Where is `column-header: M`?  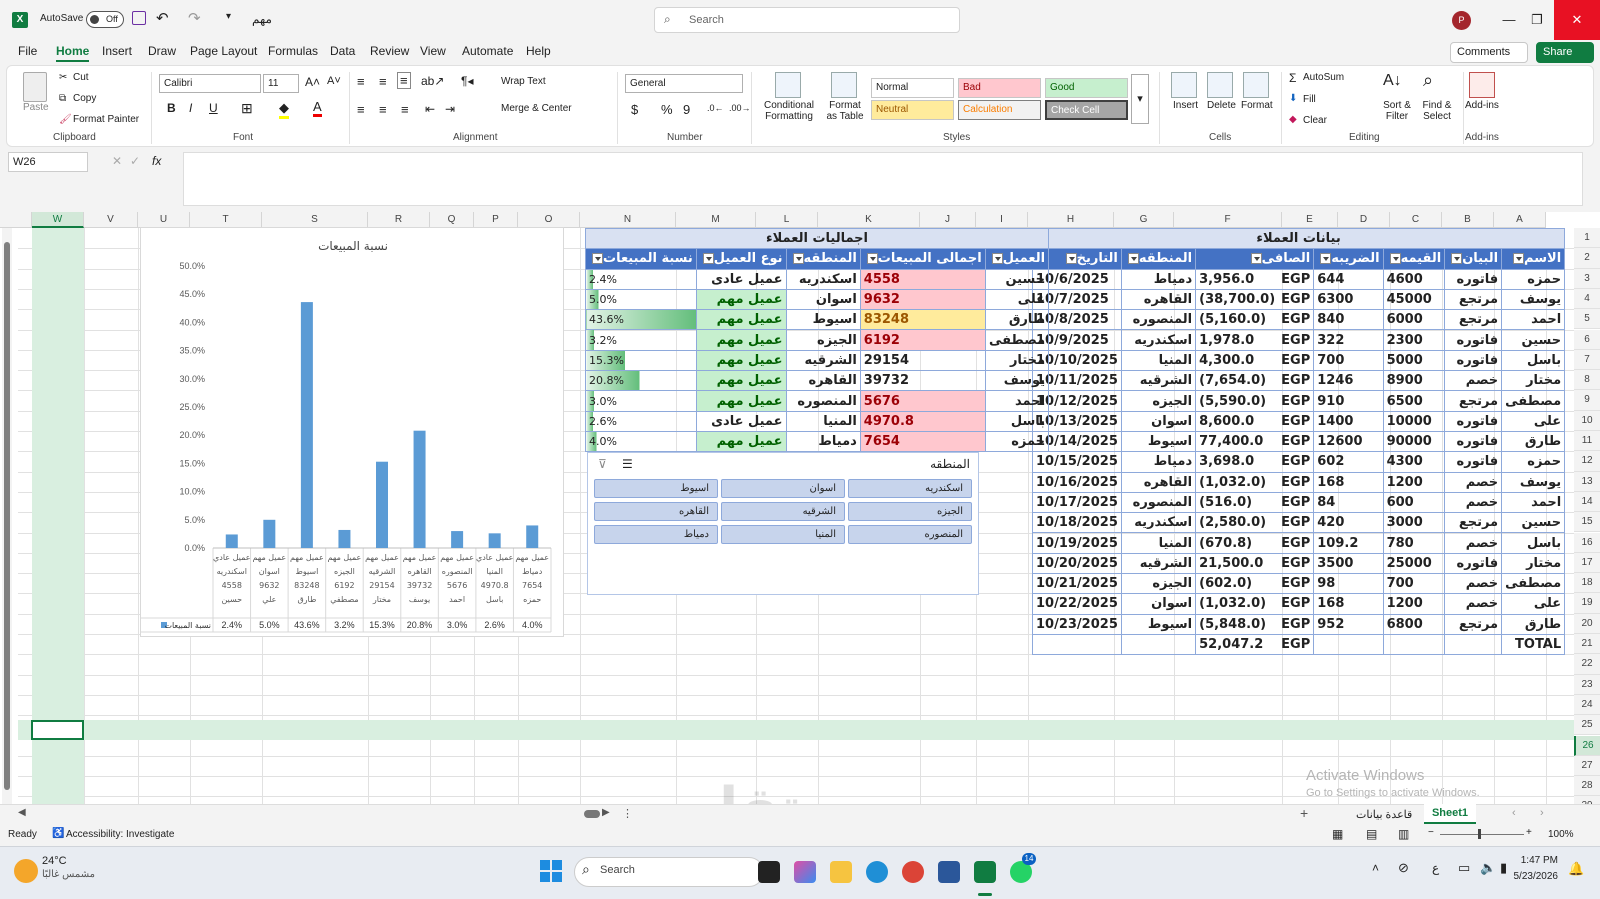 column-header: M is located at coordinates (716, 220).